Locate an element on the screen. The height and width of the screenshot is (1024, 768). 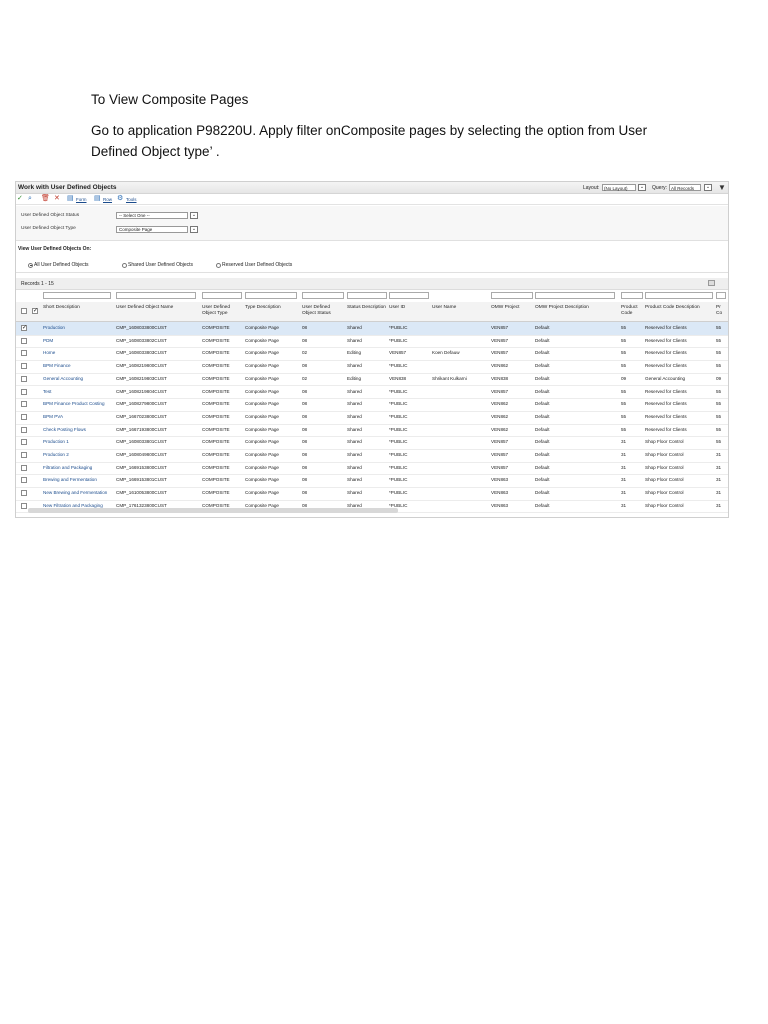
select-all-checkbox is located at coordinates (24, 311).